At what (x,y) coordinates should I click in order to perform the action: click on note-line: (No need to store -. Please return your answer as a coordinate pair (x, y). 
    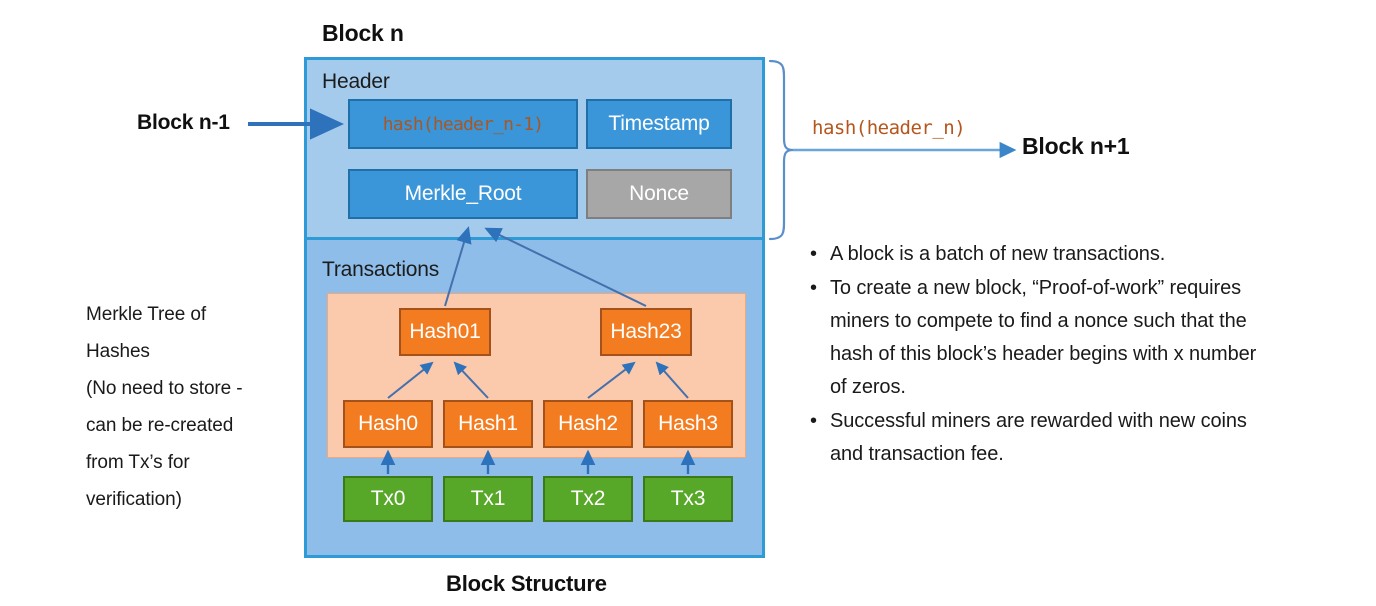
    Looking at the image, I should click on (164, 388).